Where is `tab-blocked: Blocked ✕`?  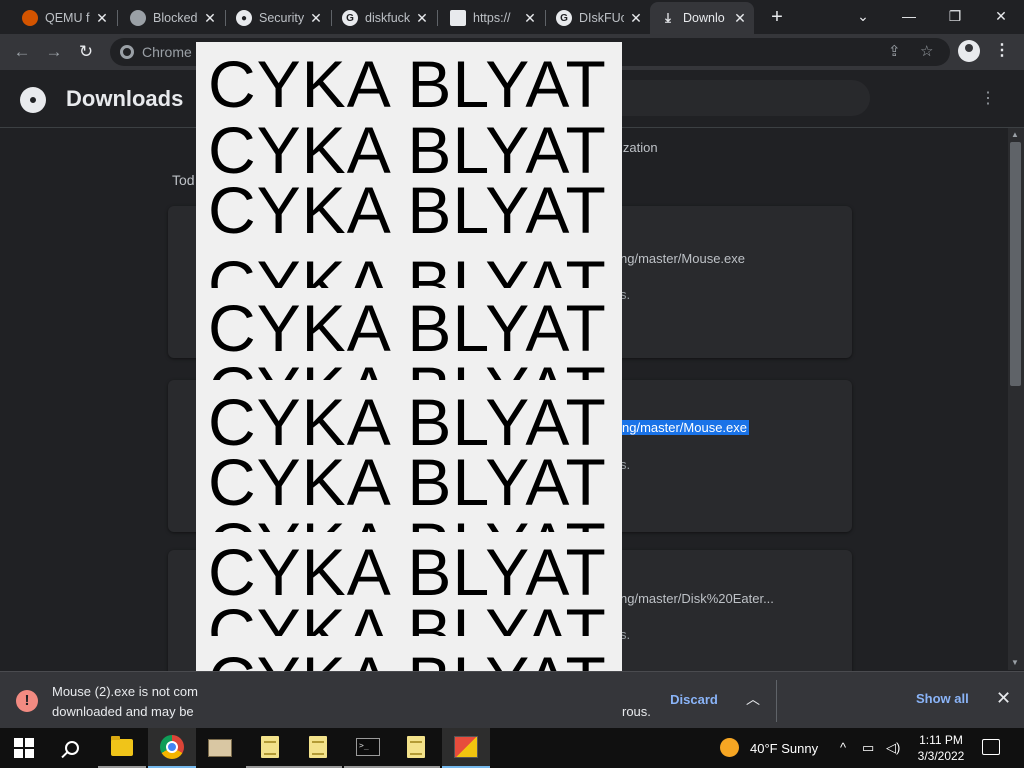
tab-blocked: Blocked ✕ is located at coordinates (172, 18).